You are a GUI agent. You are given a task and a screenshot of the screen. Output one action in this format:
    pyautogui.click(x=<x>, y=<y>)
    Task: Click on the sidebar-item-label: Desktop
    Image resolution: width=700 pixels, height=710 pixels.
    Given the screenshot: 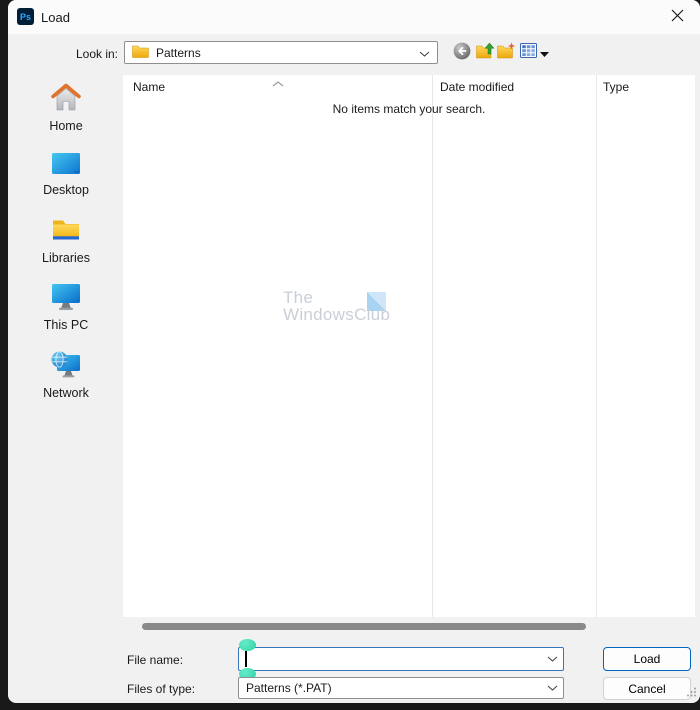 What is the action you would take?
    pyautogui.click(x=66, y=190)
    